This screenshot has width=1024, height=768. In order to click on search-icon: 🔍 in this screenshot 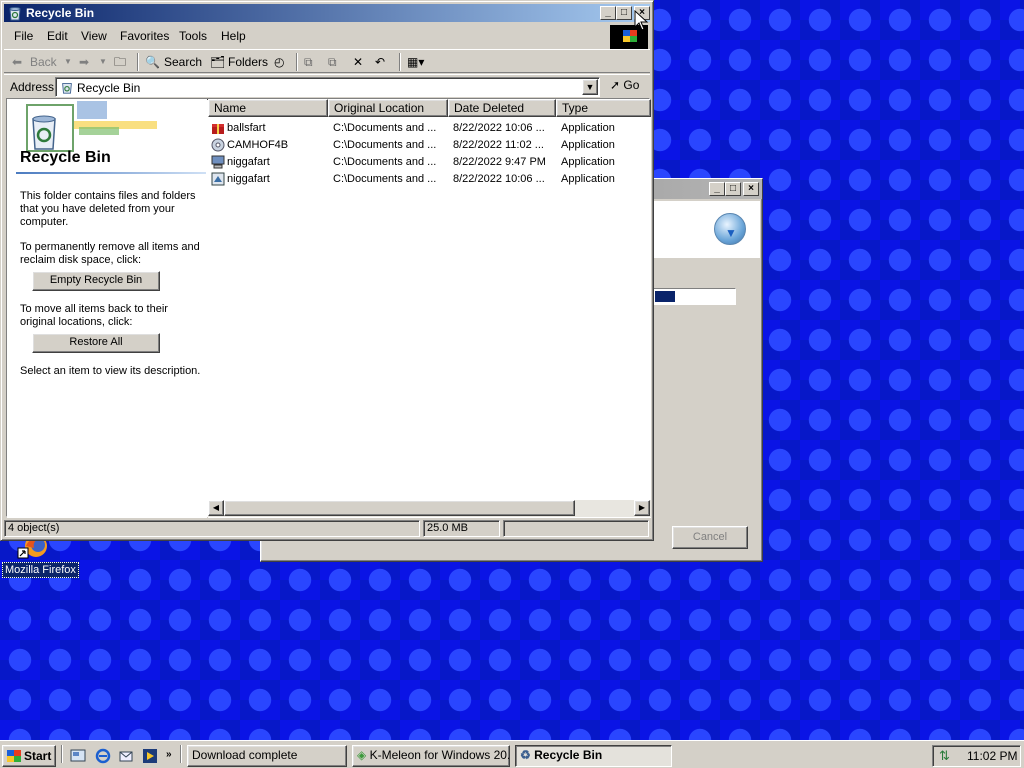, I will do `click(152, 62)`.